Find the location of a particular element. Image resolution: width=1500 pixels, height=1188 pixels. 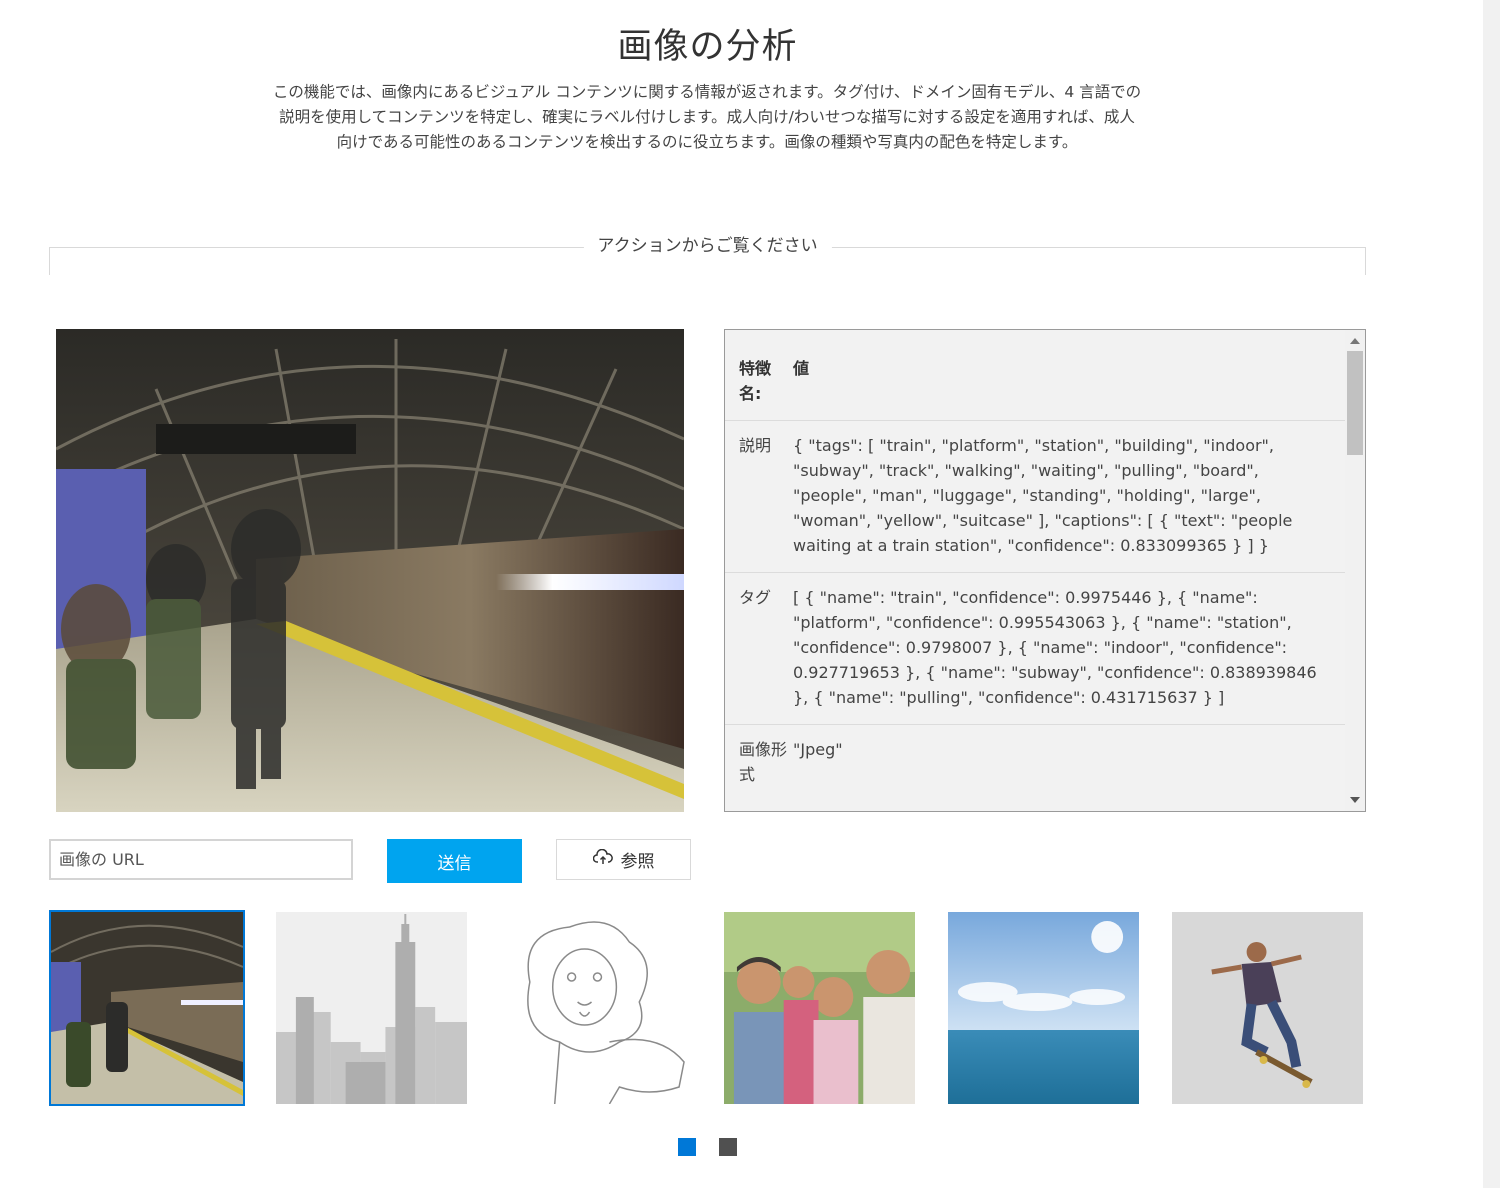

scrollbar-thumb is located at coordinates (1355, 403).